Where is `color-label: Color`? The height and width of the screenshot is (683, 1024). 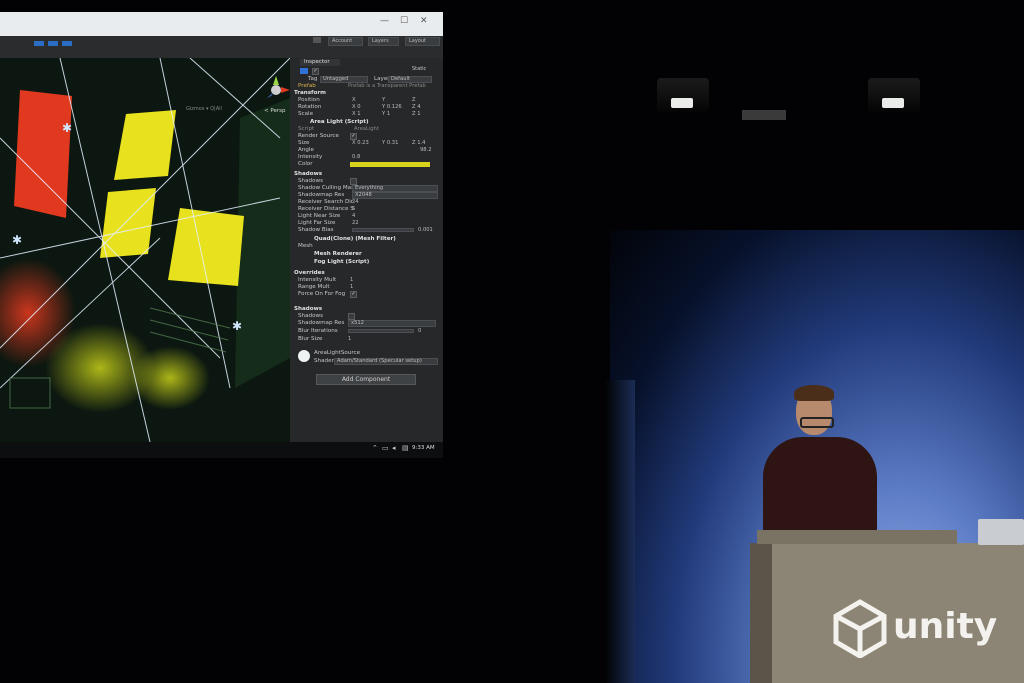 color-label: Color is located at coordinates (305, 164).